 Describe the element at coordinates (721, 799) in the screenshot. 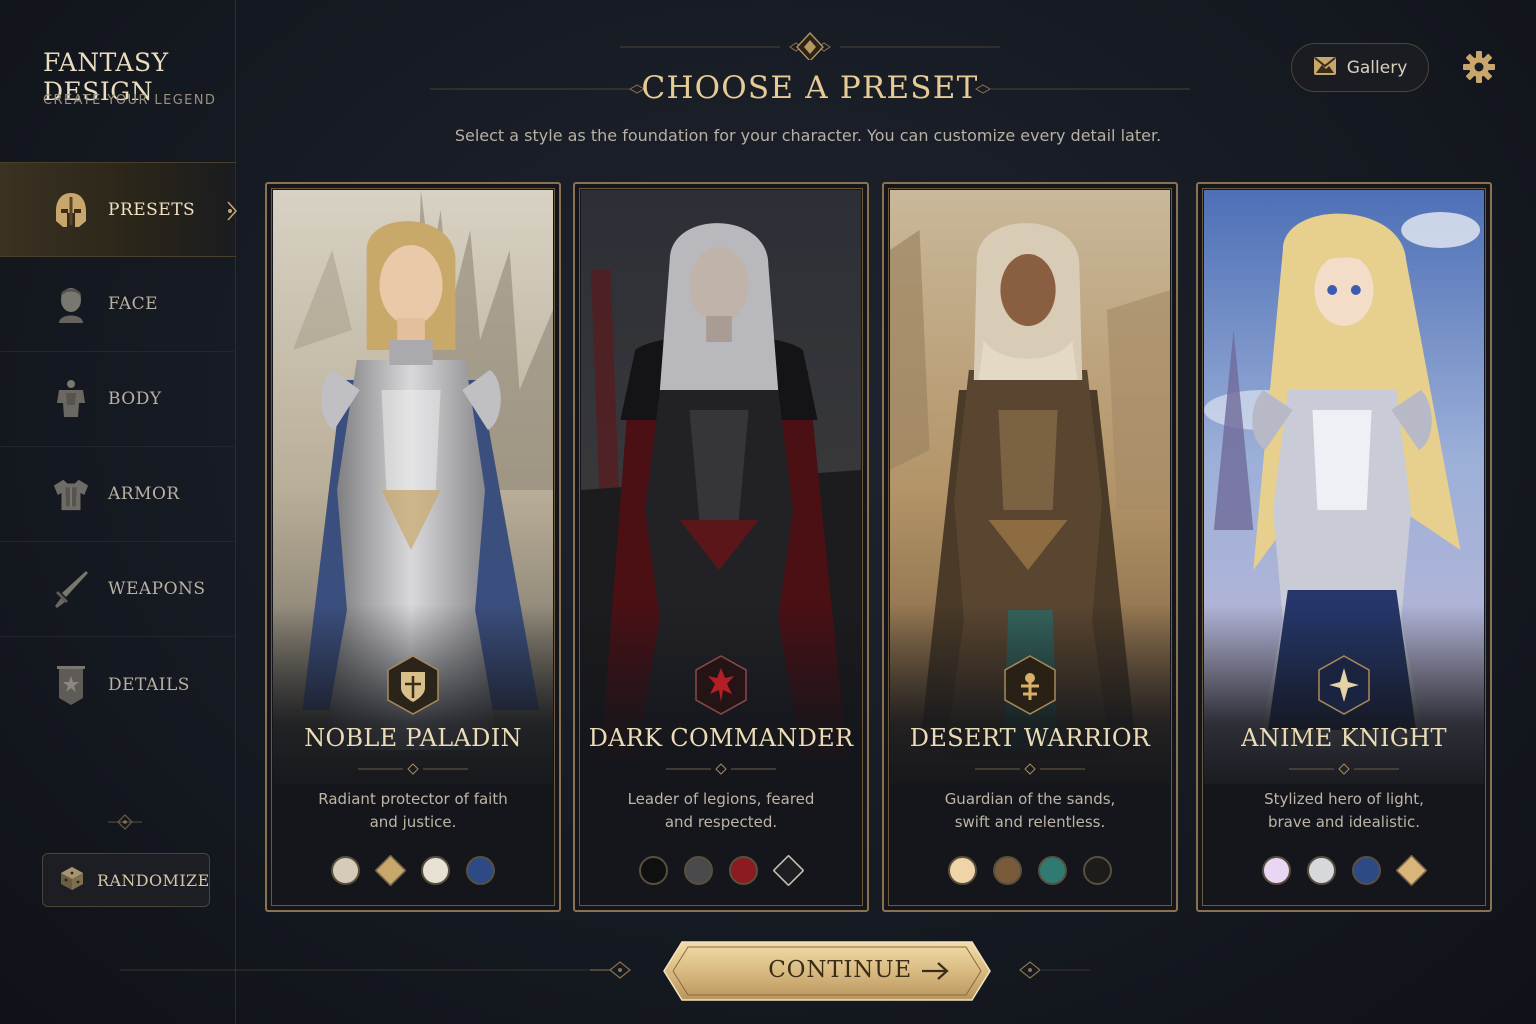

I see `description-line: Leader of legions, feared` at that location.